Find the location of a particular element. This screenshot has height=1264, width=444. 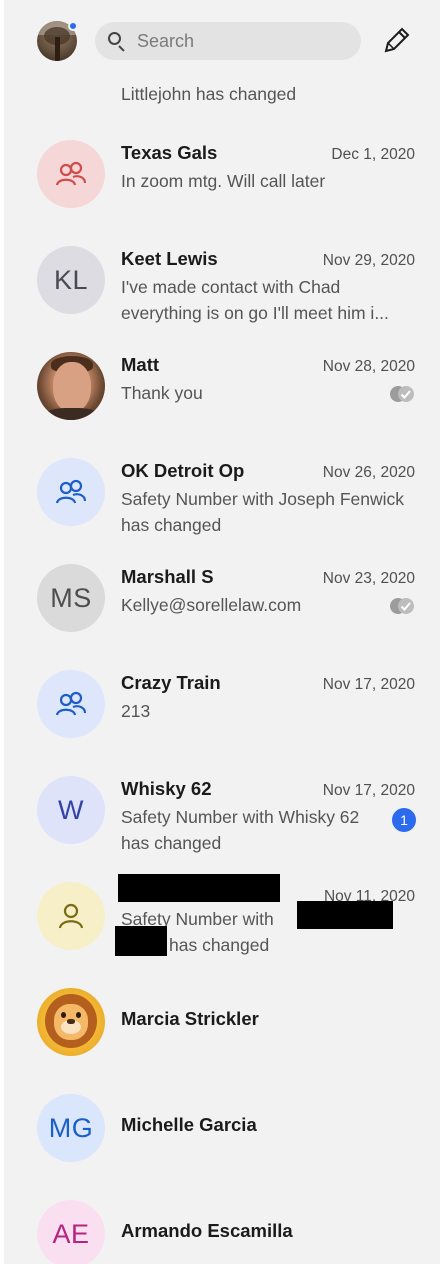

compose-icon is located at coordinates (396, 41).